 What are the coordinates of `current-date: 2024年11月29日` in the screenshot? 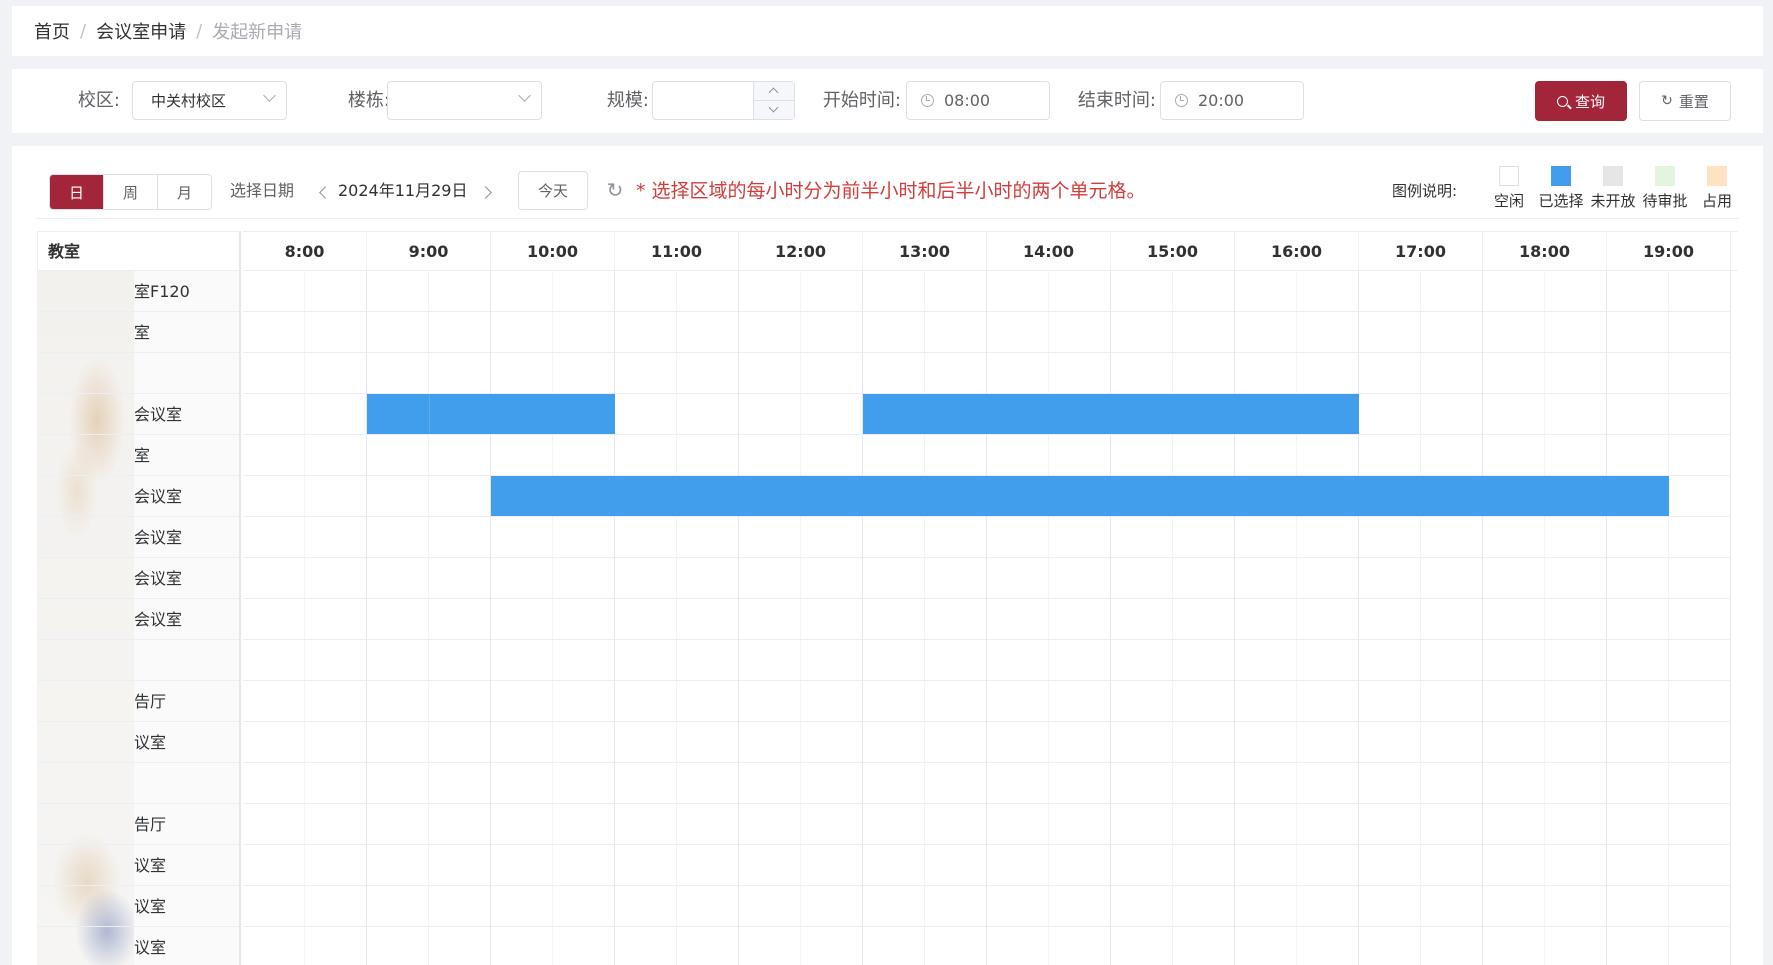 It's located at (402, 191).